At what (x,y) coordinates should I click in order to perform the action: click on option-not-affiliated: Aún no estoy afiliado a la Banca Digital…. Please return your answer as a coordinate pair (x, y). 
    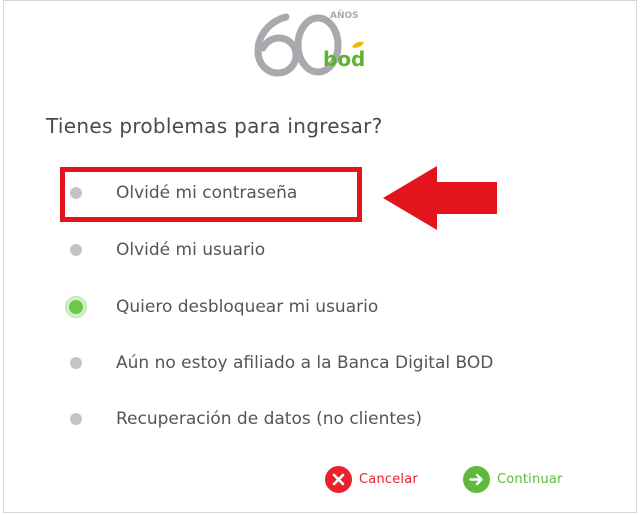
    Looking at the image, I should click on (281, 363).